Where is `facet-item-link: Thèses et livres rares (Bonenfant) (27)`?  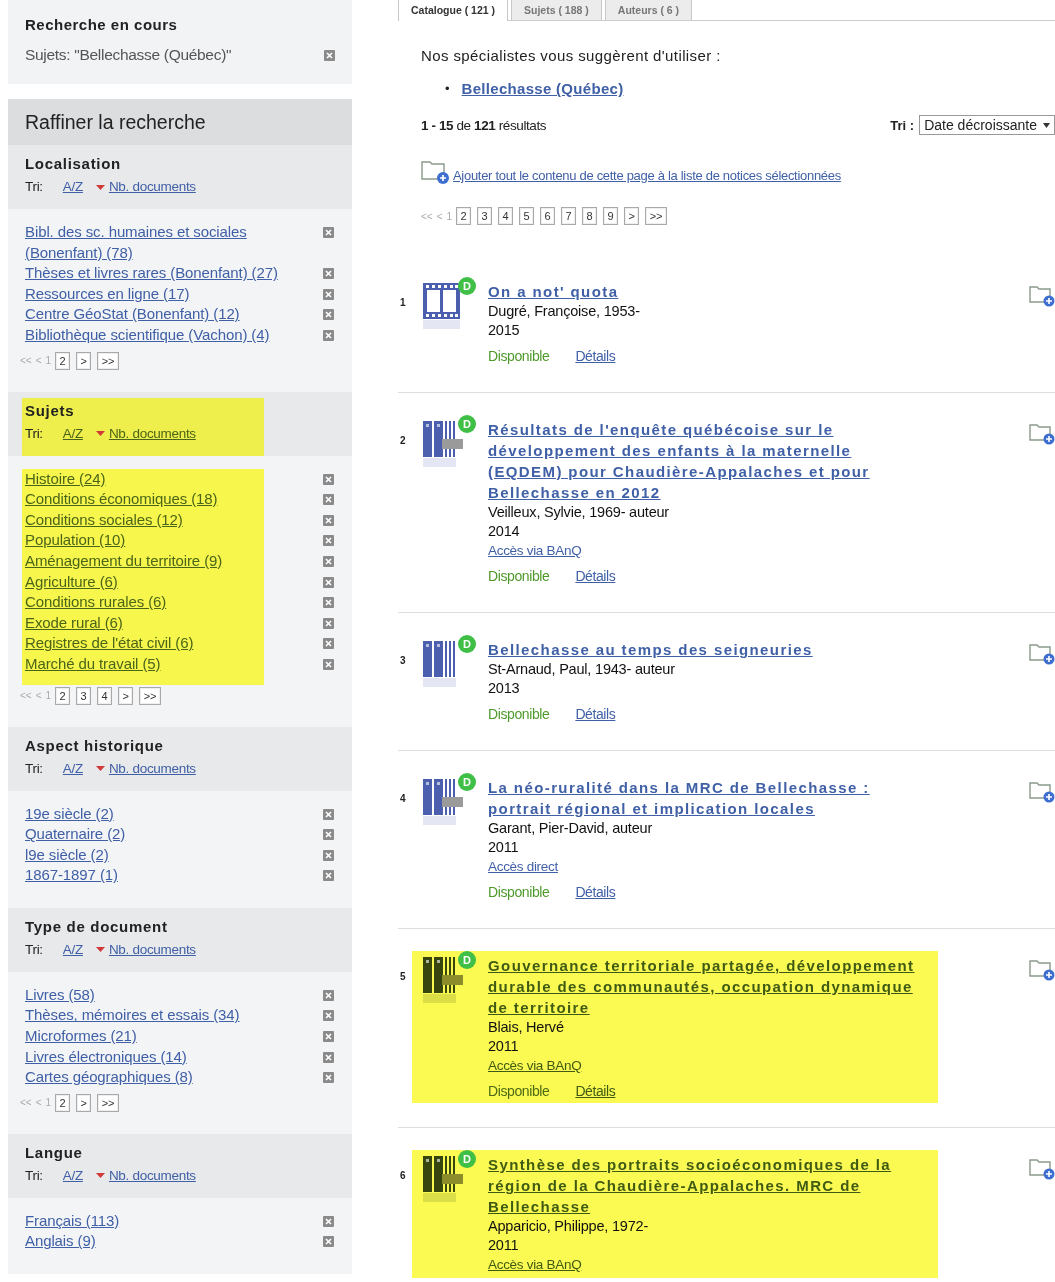
facet-item-link: Thèses et livres rares (Bonenfant) (27) is located at coordinates (151, 273).